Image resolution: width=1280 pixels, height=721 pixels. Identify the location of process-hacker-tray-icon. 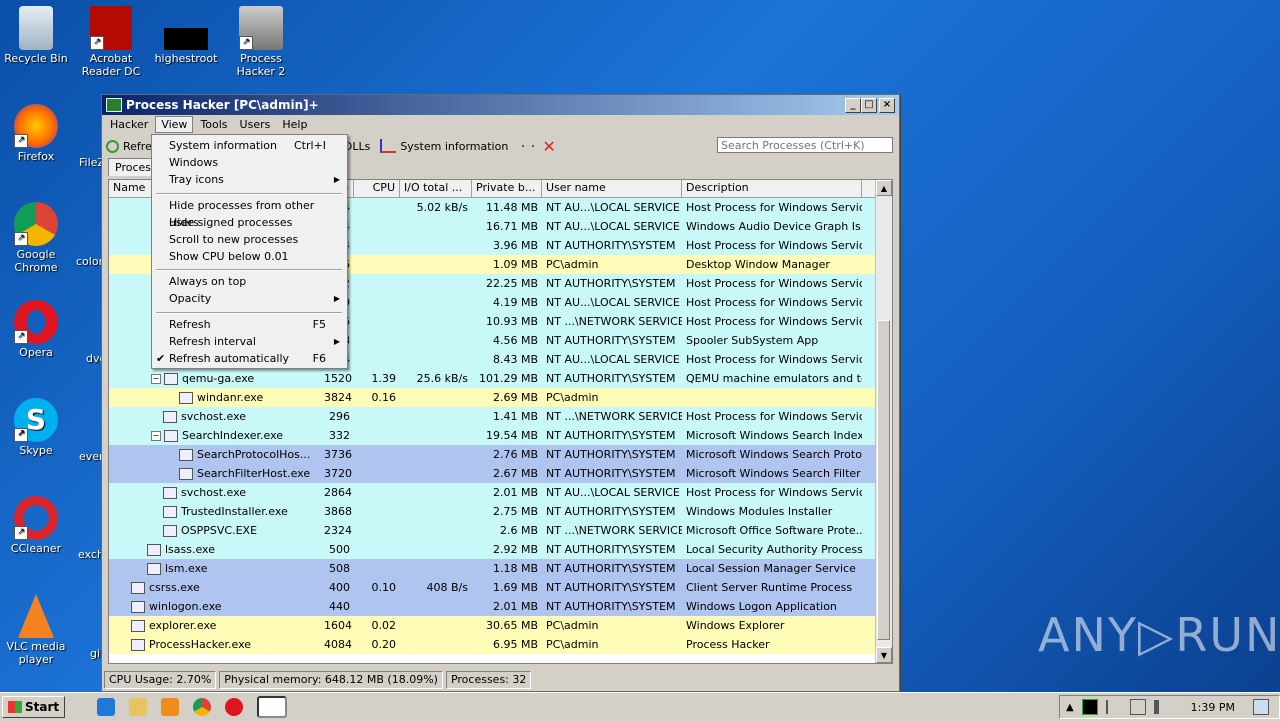
(1089, 707).